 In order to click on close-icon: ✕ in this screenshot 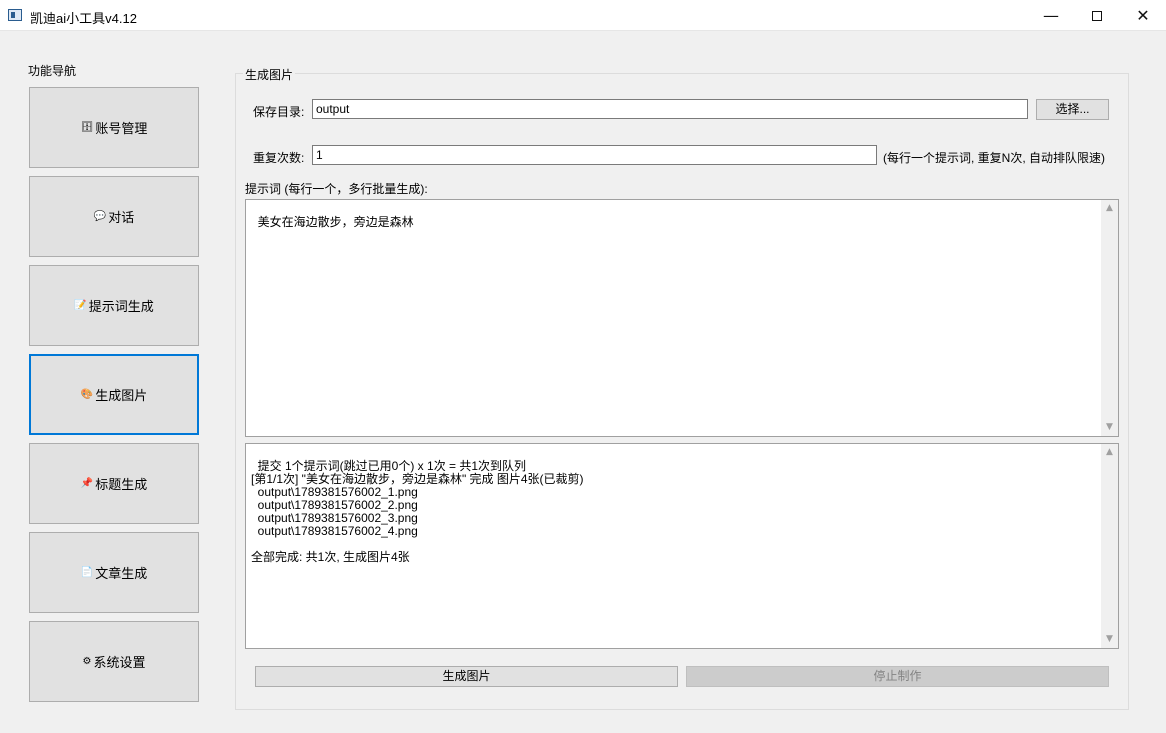, I will do `click(1143, 15)`.